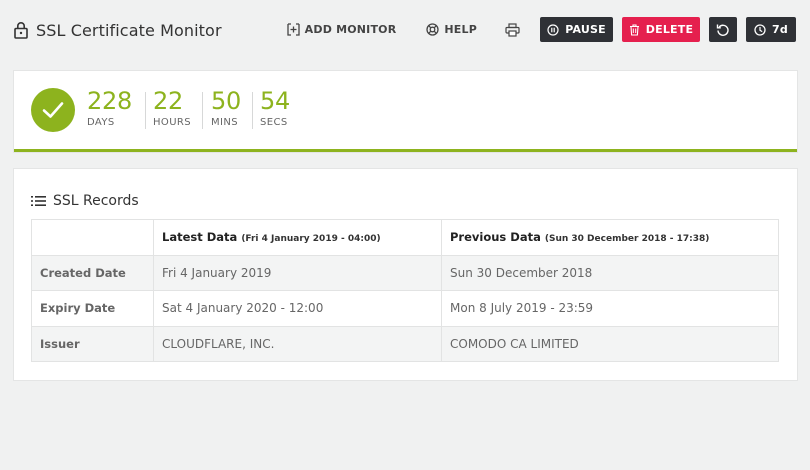 The height and width of the screenshot is (470, 810). I want to click on days-counter: 228 DAYS, so click(109, 108).